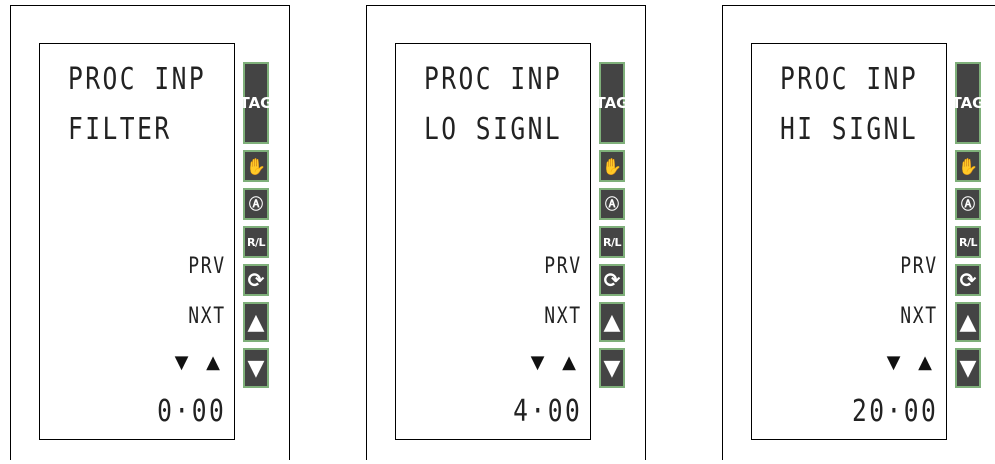 The width and height of the screenshot is (995, 464). What do you see at coordinates (547, 411) in the screenshot?
I see `parameter-value: 4·00` at bounding box center [547, 411].